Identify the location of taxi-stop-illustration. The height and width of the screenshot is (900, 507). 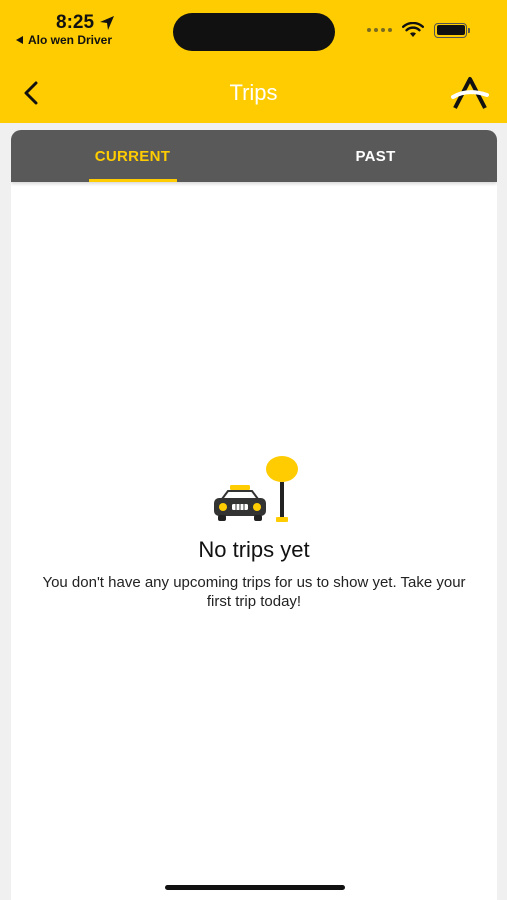
(256, 489).